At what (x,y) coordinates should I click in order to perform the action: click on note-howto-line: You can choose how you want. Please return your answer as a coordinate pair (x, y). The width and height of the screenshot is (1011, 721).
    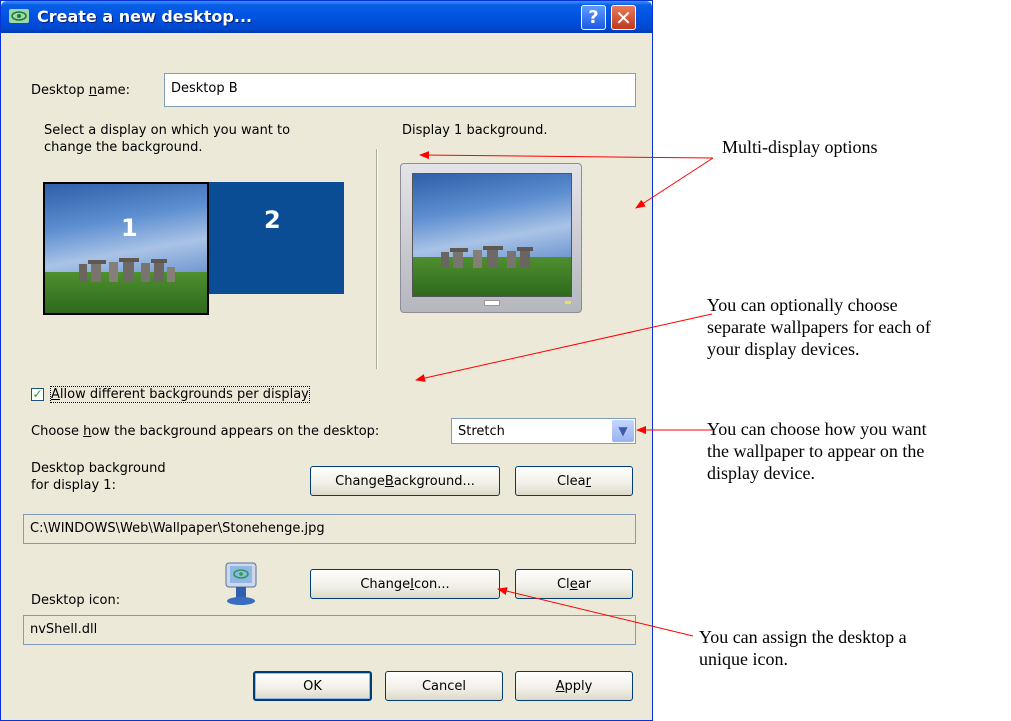
    Looking at the image, I should click on (817, 429).